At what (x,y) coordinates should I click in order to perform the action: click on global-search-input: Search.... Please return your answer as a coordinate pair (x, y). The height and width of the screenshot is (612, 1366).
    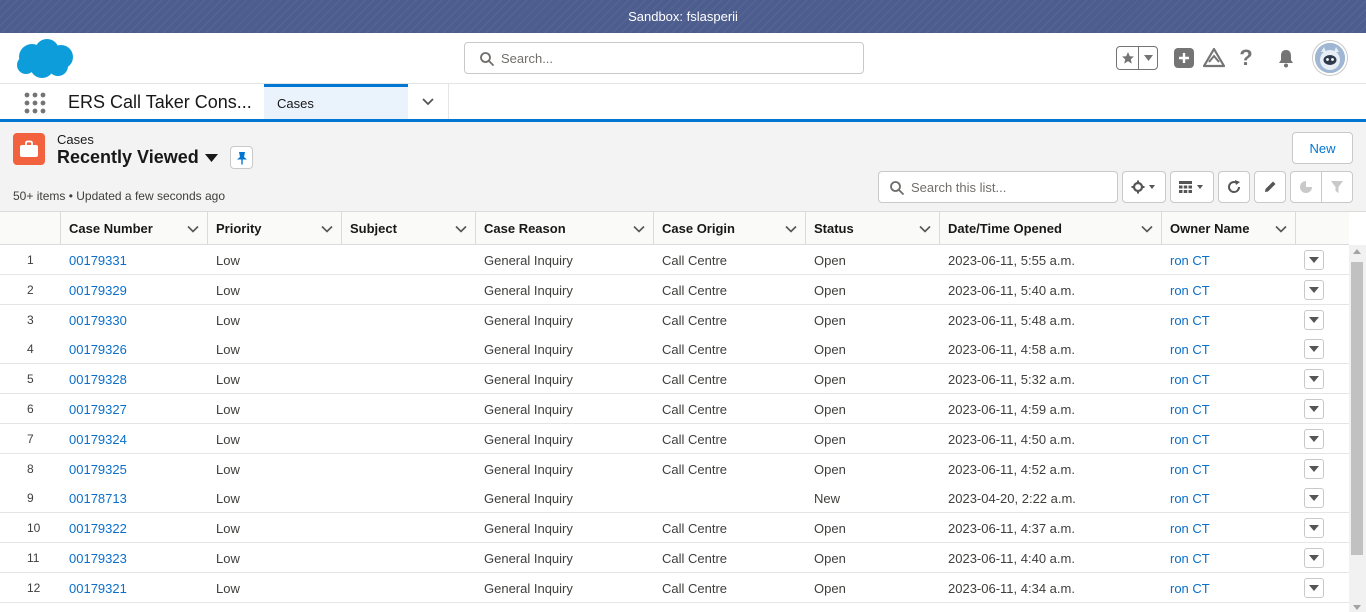
    Looking at the image, I should click on (664, 58).